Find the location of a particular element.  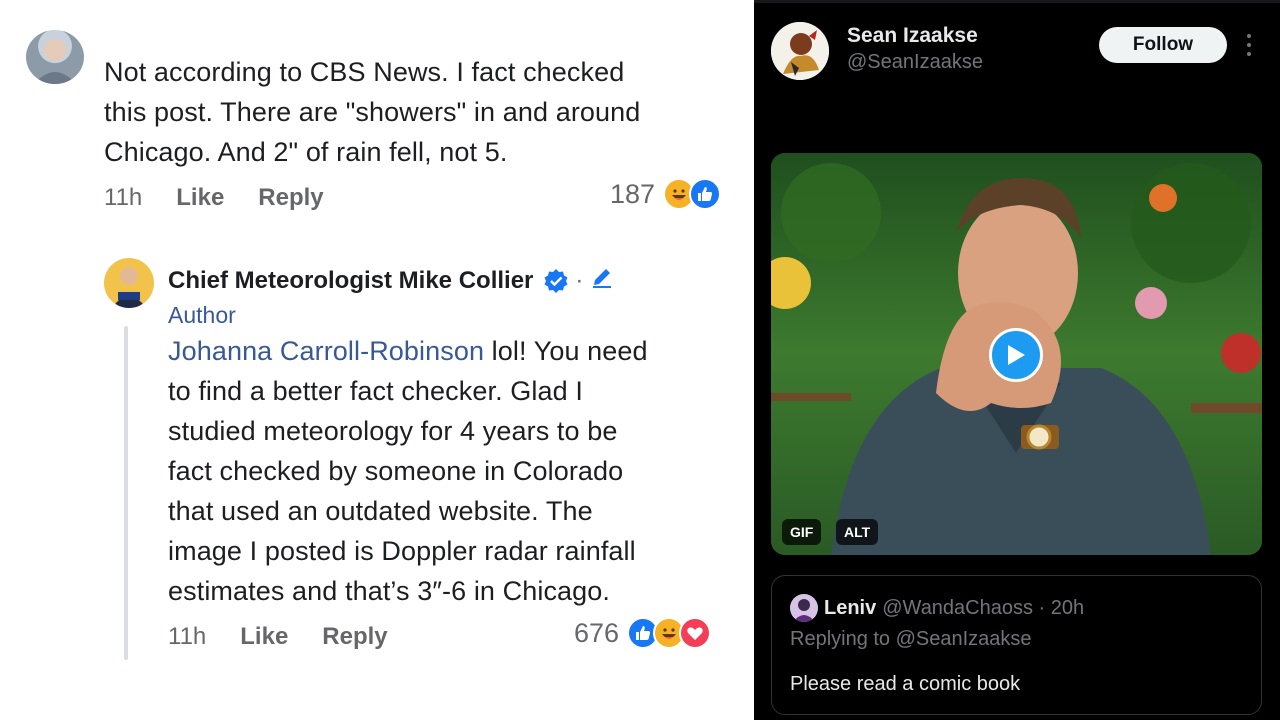

comment-time: 11h is located at coordinates (123, 198).